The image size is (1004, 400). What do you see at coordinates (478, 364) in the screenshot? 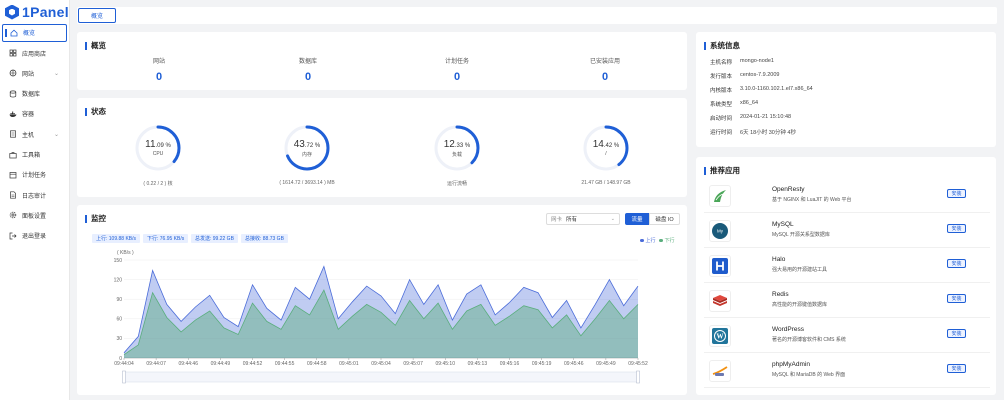
I see `x-tick-label: 09:45:13` at bounding box center [478, 364].